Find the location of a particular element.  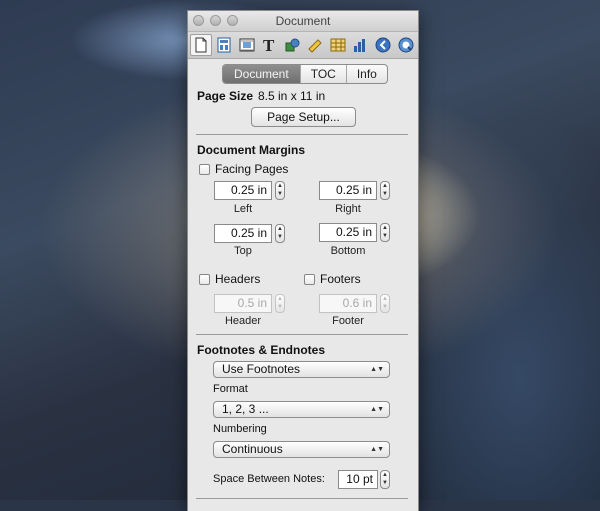

layout-icon is located at coordinates (224, 45).